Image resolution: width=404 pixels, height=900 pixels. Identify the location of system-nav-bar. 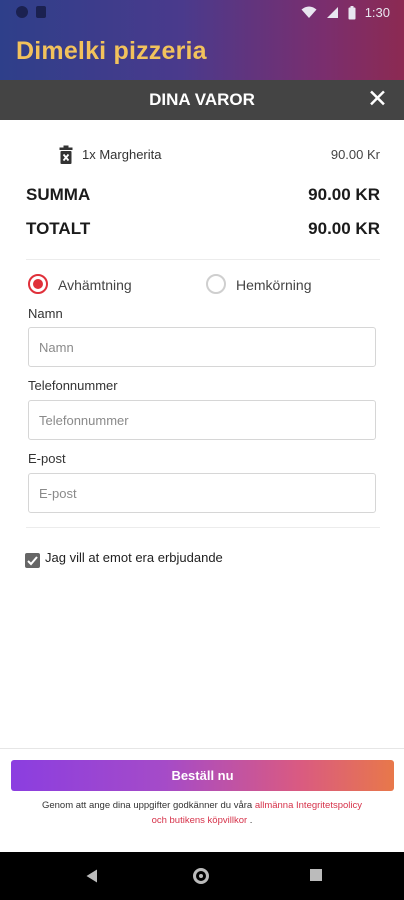
(202, 876).